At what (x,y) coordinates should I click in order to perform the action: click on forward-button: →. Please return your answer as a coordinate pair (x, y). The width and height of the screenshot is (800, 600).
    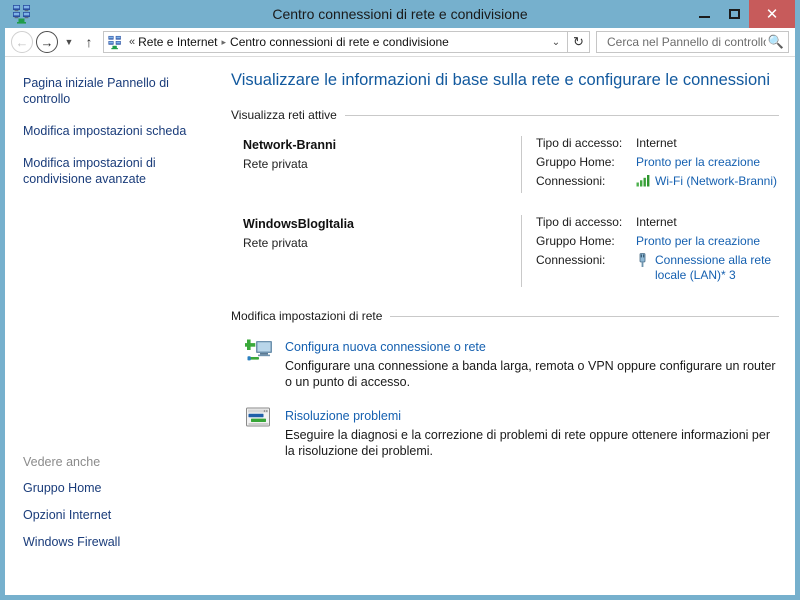
    Looking at the image, I should click on (47, 42).